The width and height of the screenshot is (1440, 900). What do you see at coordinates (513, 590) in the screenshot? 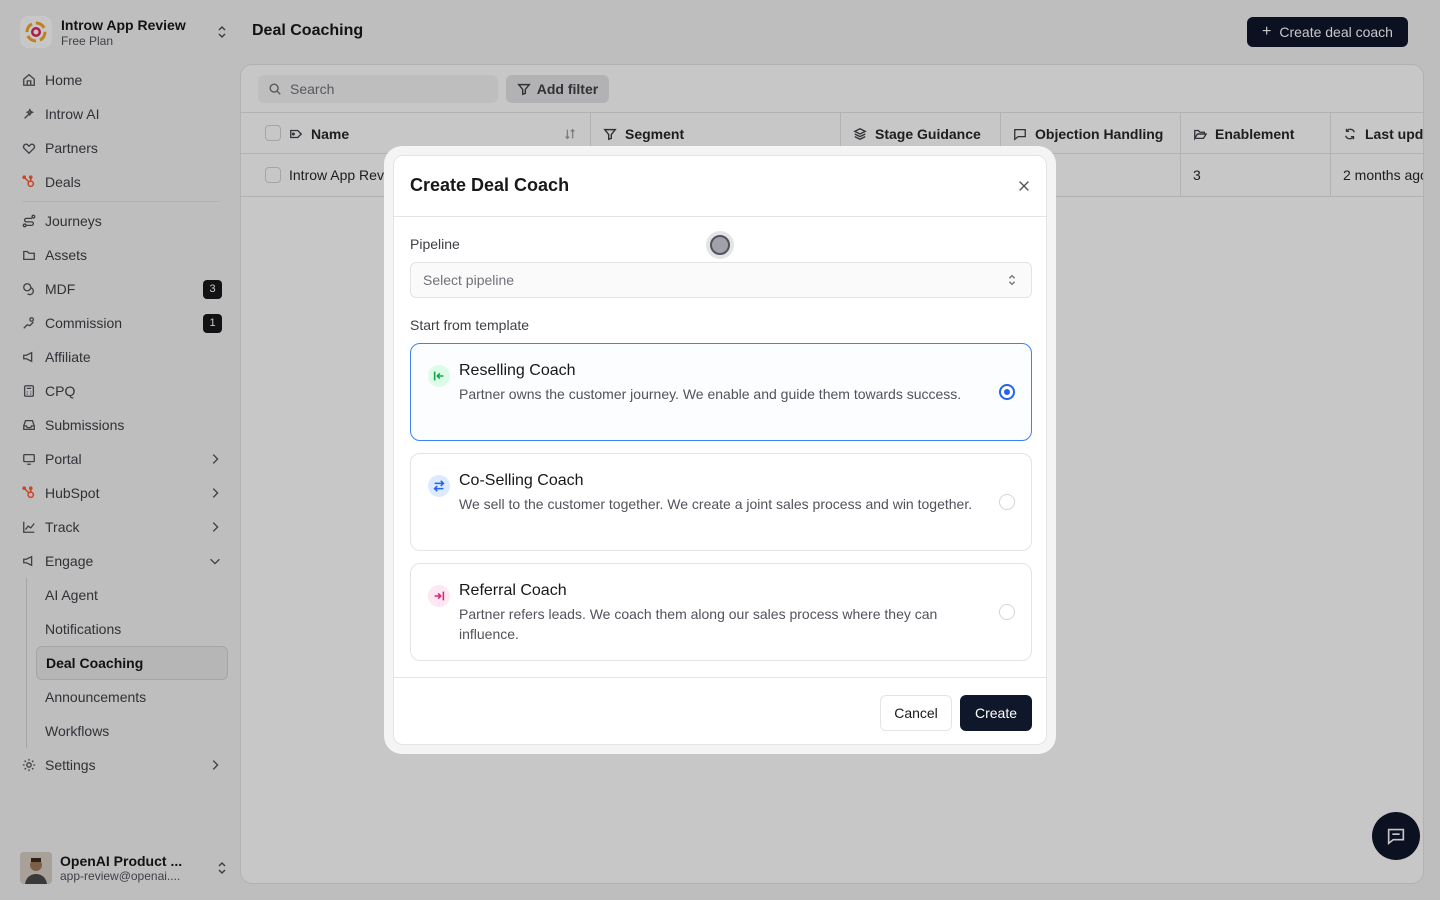
I see `template-title: Referral Coach` at bounding box center [513, 590].